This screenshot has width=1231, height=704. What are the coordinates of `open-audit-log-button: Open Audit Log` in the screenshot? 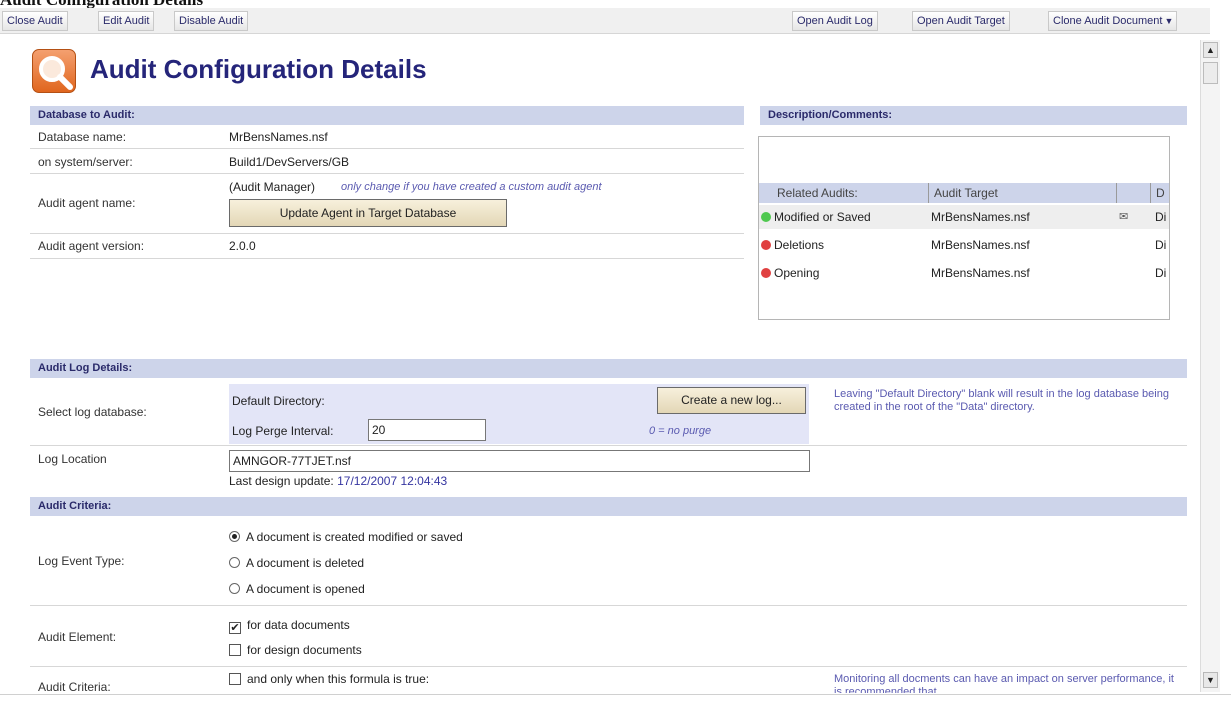 It's located at (835, 21).